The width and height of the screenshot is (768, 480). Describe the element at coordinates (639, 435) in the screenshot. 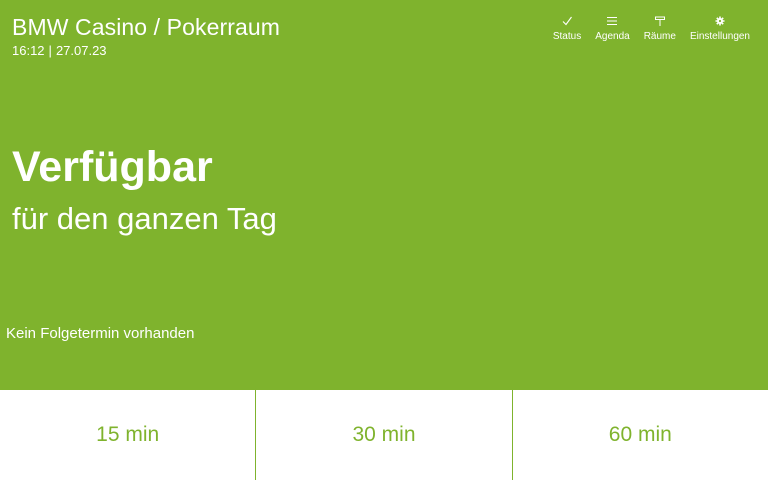

I see `book-60-min-button: 60 min` at that location.